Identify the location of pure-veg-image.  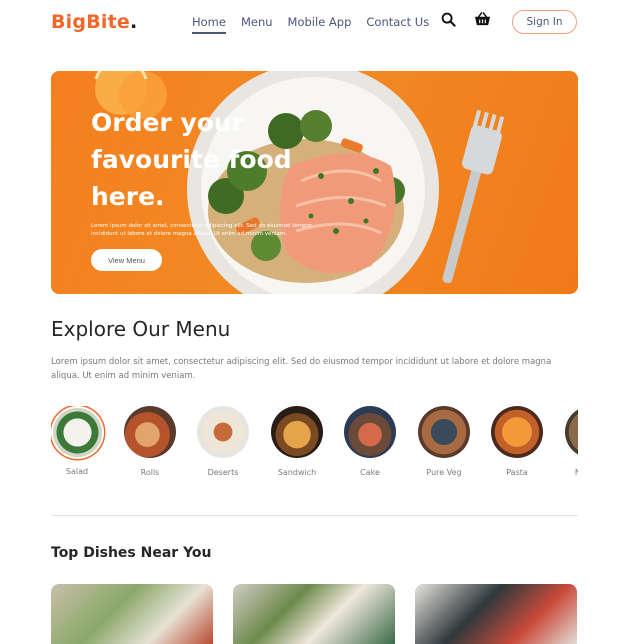
(444, 432).